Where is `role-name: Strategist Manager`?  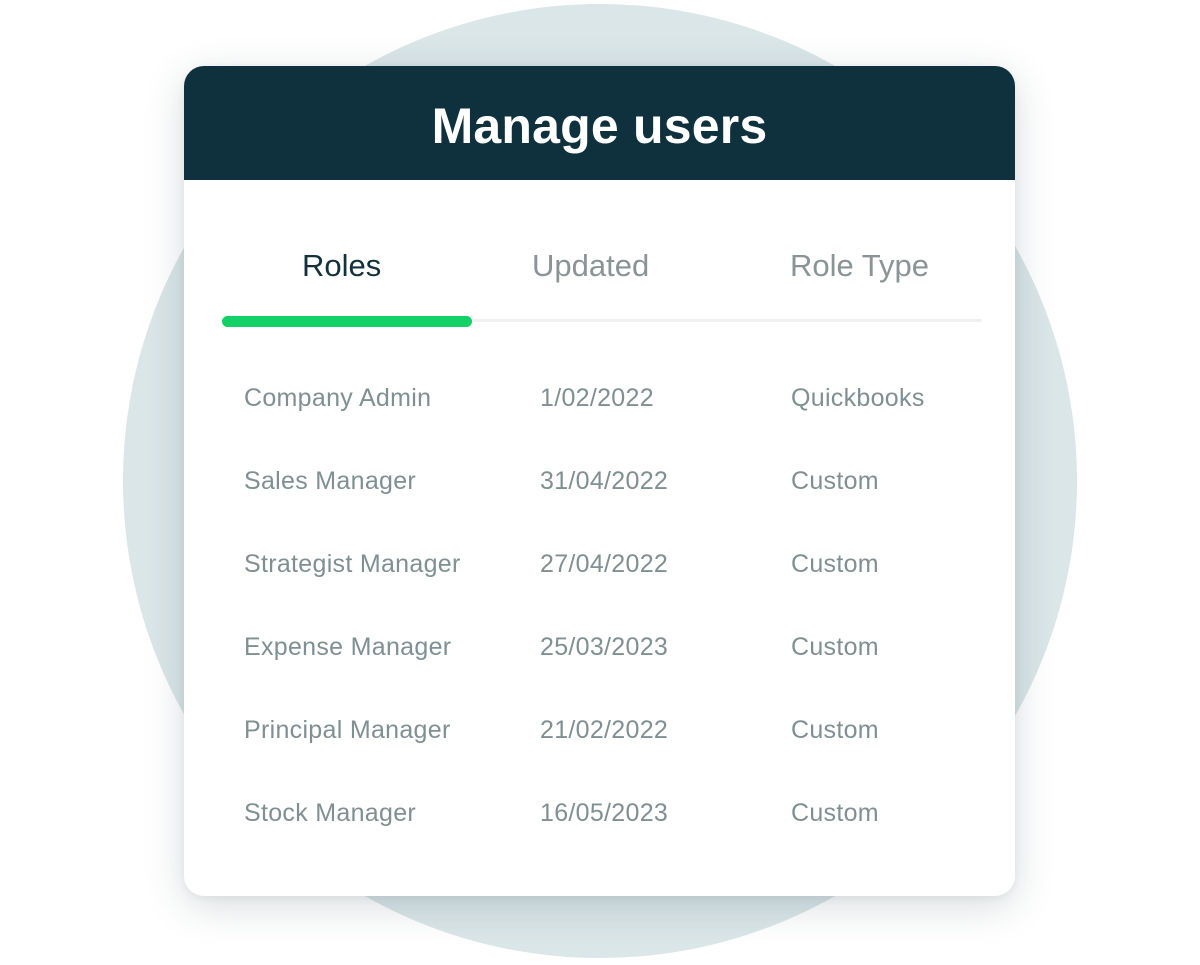 role-name: Strategist Manager is located at coordinates (352, 564).